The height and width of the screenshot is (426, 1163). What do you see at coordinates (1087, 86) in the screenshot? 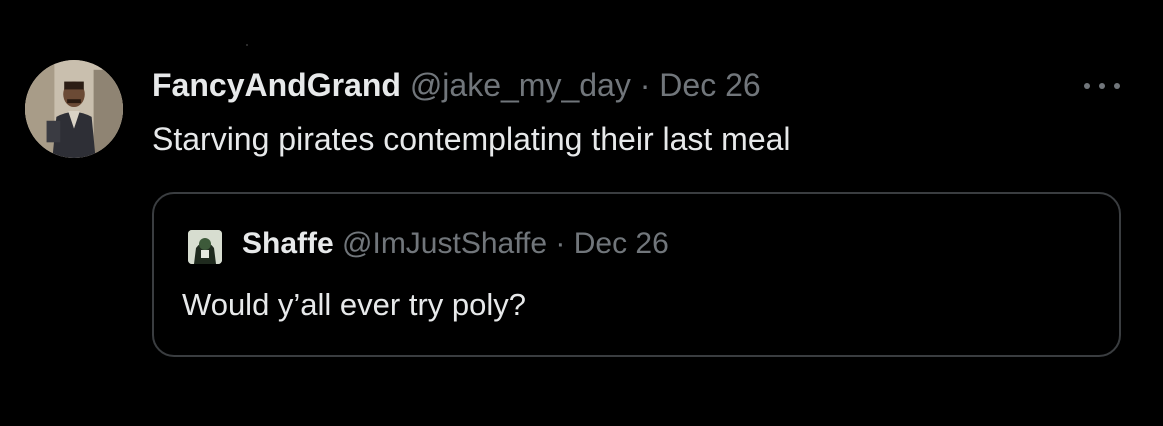
I see `more-horizontal-icon` at bounding box center [1087, 86].